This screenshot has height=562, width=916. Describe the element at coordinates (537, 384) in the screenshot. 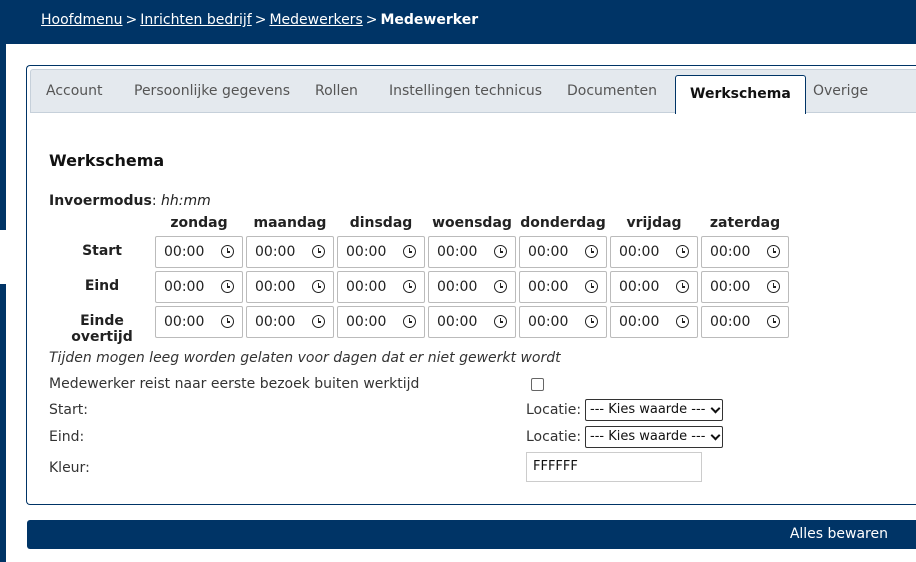

I see `travel-checkbox` at that location.